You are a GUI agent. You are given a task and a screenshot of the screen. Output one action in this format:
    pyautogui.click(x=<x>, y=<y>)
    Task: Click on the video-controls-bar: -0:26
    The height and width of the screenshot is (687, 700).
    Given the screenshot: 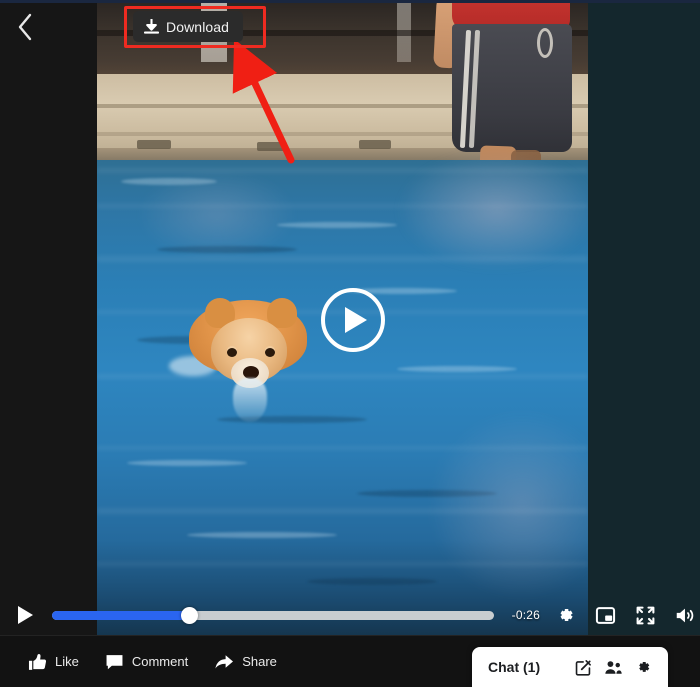 What is the action you would take?
    pyautogui.click(x=350, y=615)
    